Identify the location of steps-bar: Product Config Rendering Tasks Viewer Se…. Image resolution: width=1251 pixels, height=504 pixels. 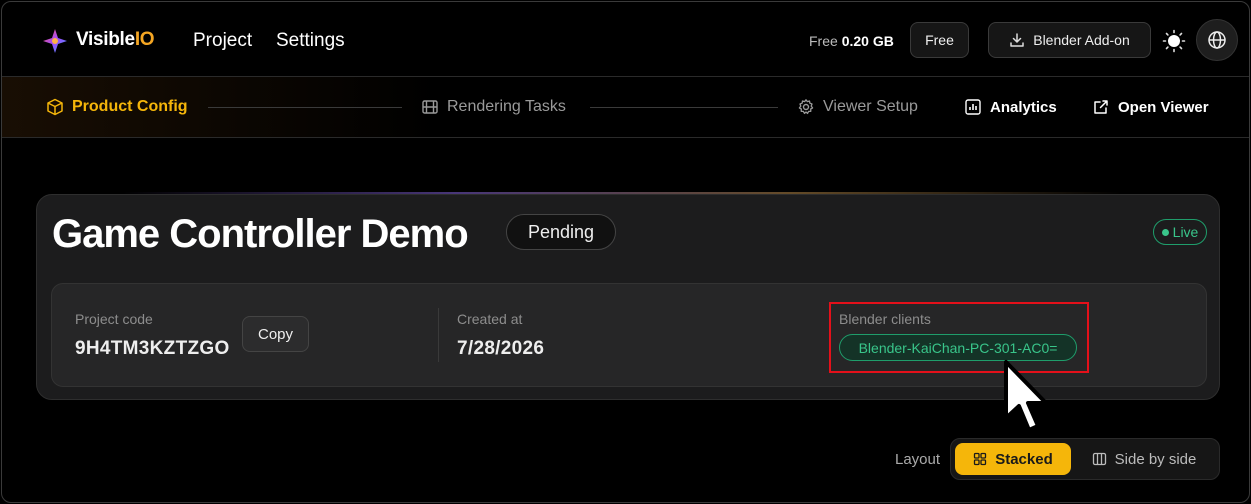
(625, 107).